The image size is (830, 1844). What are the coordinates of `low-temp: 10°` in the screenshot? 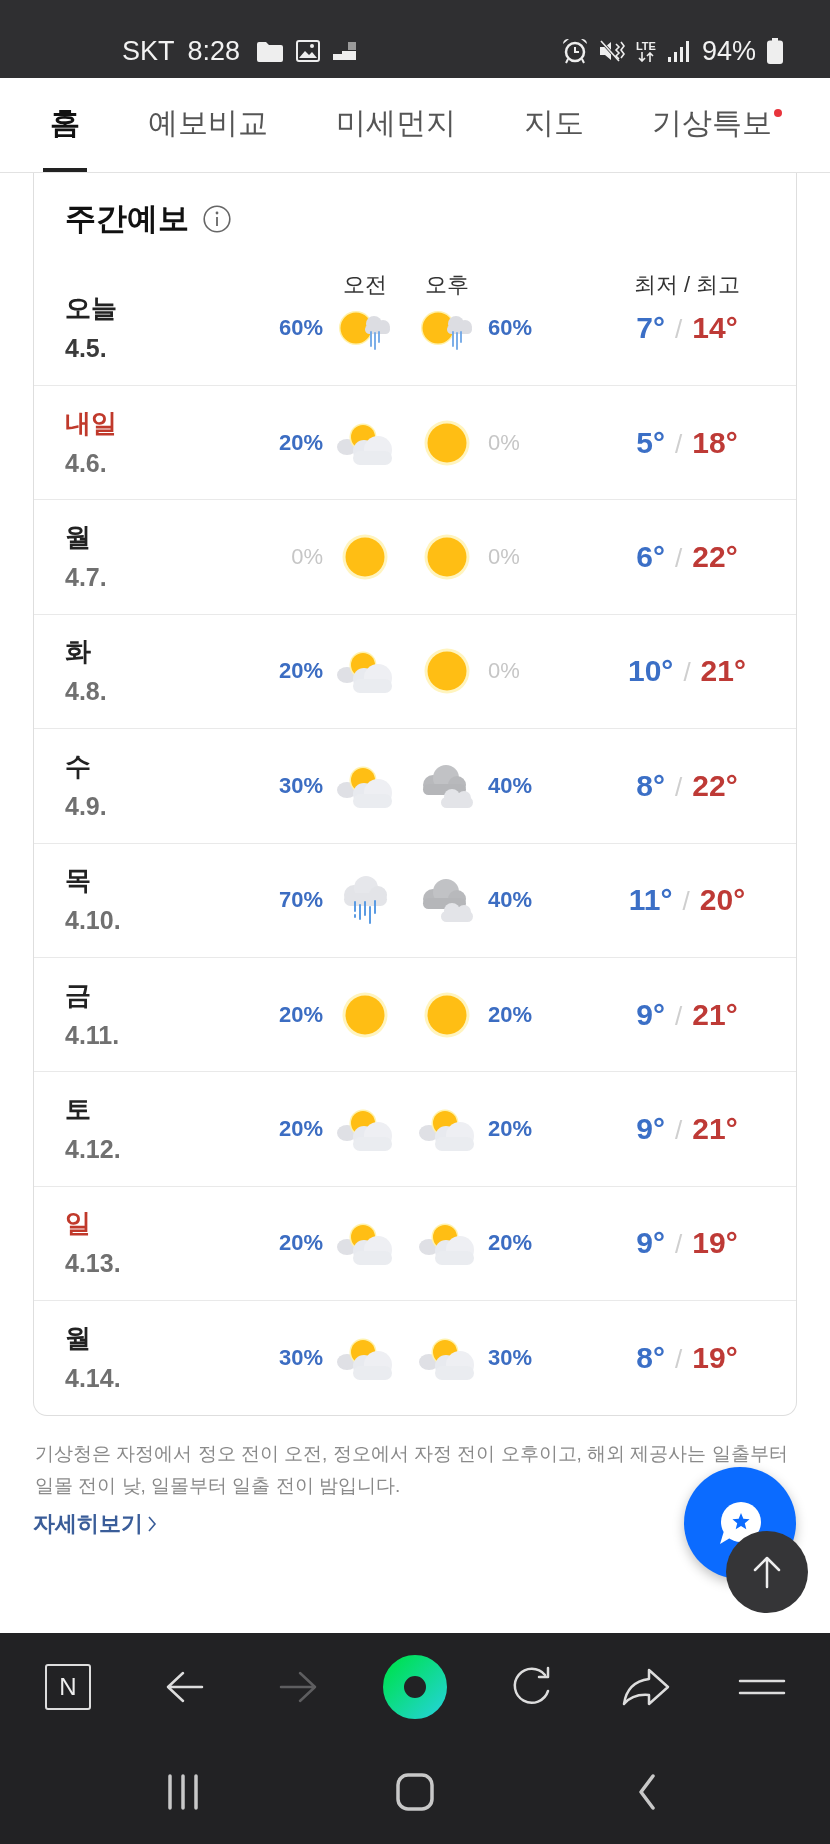 It's located at (651, 671).